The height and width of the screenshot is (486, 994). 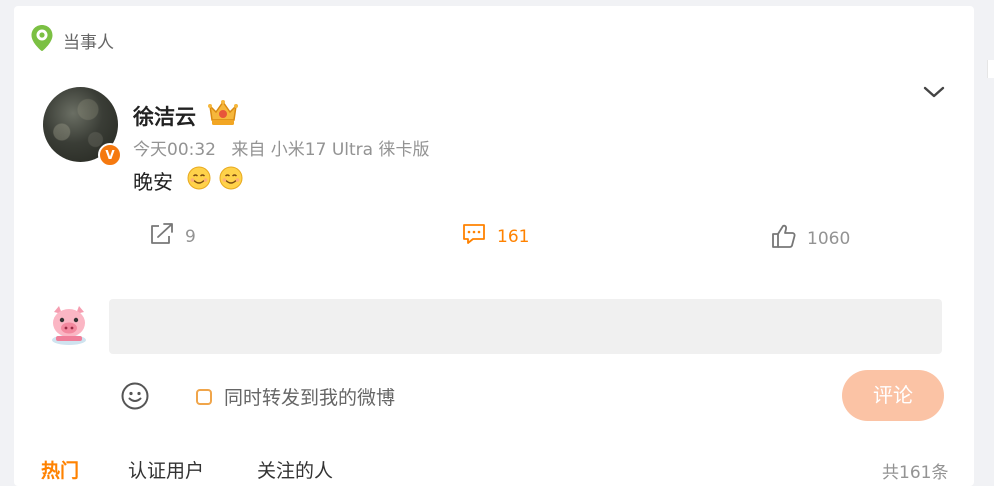 I want to click on comment-count: 161, so click(x=513, y=236).